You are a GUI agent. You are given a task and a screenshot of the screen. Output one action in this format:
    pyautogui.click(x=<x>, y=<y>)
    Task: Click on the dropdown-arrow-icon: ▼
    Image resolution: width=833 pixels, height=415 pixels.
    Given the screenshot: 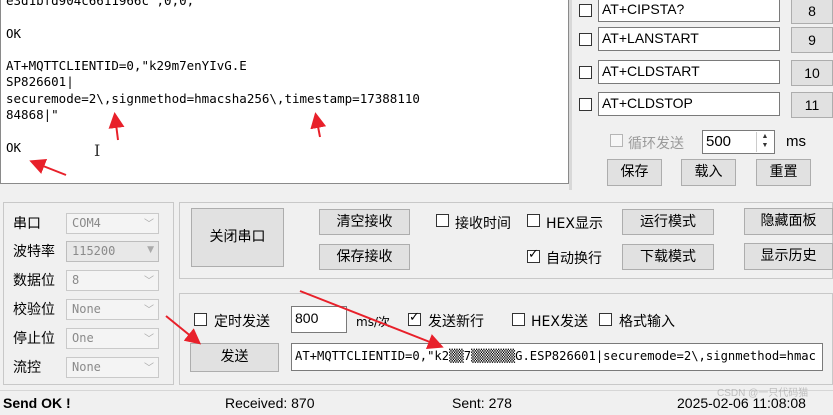 What is the action you would take?
    pyautogui.click(x=150, y=250)
    